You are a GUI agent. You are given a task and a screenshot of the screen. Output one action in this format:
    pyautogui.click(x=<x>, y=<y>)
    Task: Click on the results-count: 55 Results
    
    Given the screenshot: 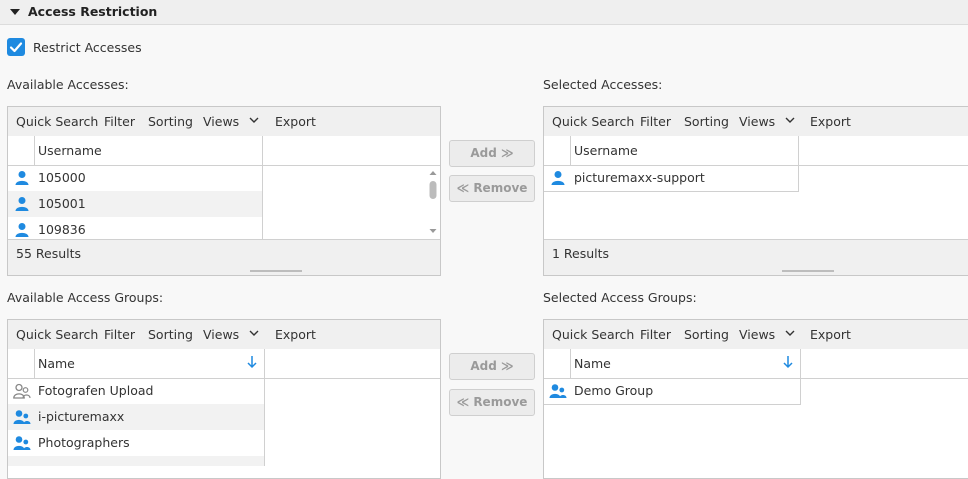 What is the action you would take?
    pyautogui.click(x=49, y=253)
    